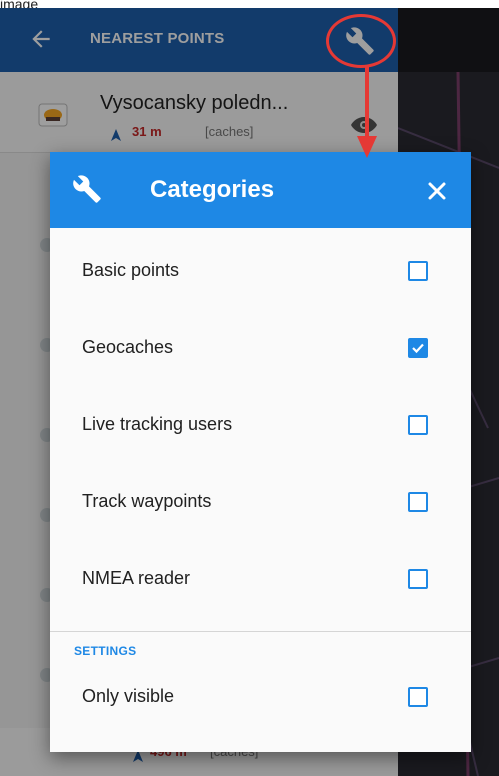 The height and width of the screenshot is (776, 499). What do you see at coordinates (105, 651) in the screenshot?
I see `settings-section-label: SETTINGS` at bounding box center [105, 651].